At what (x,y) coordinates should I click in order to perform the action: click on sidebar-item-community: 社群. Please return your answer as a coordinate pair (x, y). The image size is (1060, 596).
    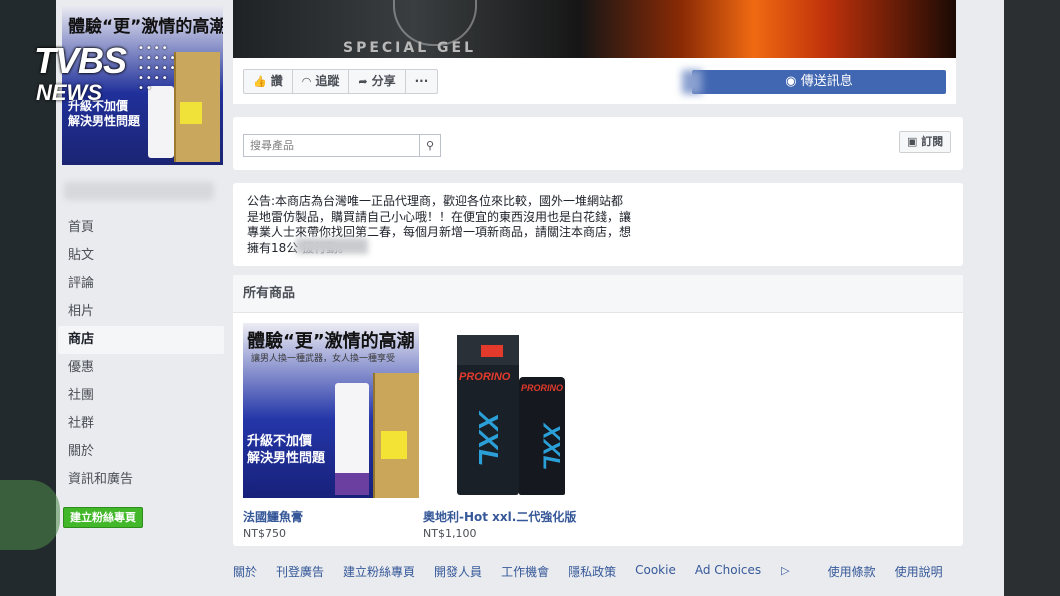
    Looking at the image, I should click on (141, 424).